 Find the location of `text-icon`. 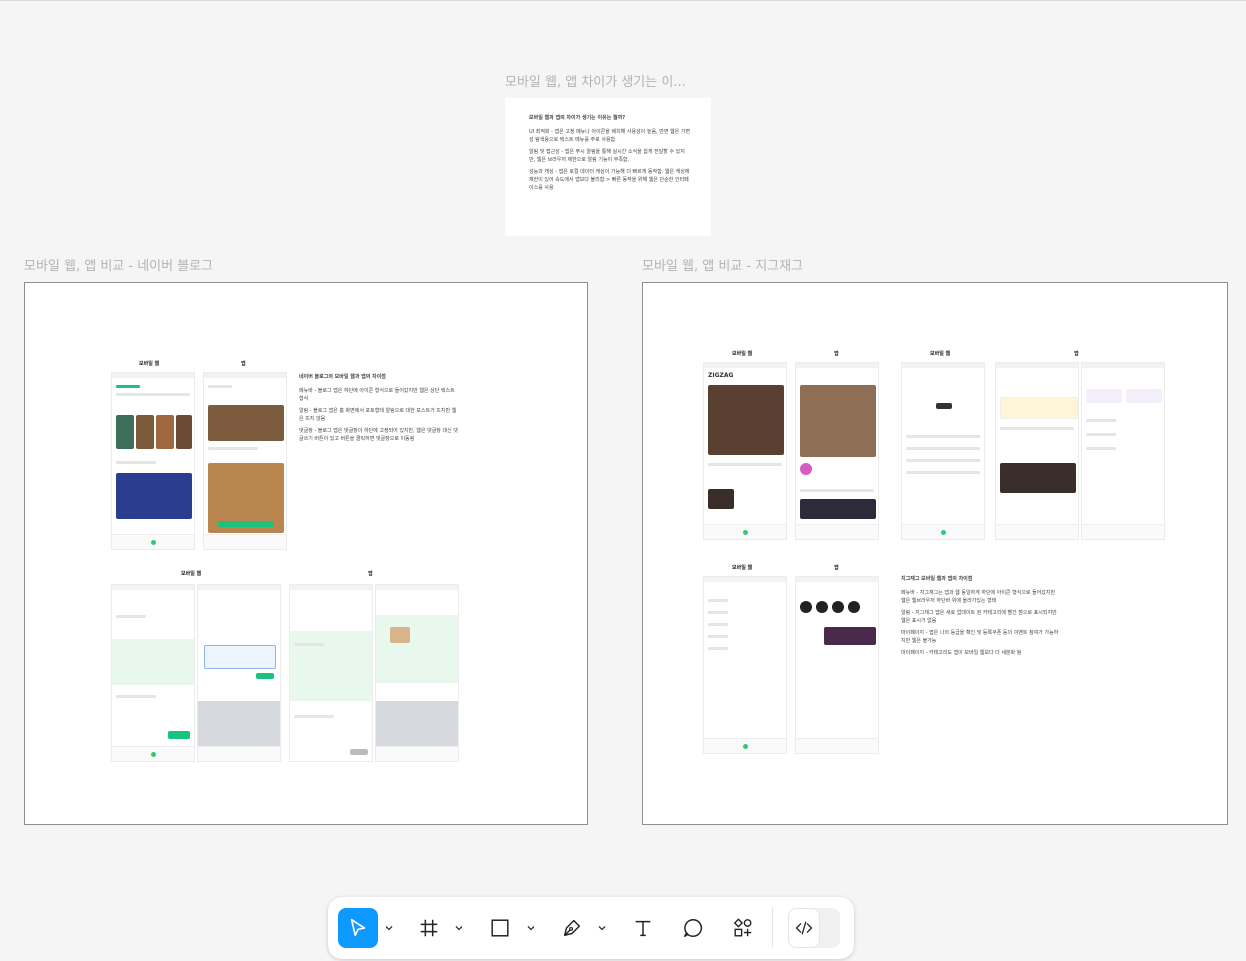

text-icon is located at coordinates (643, 928).